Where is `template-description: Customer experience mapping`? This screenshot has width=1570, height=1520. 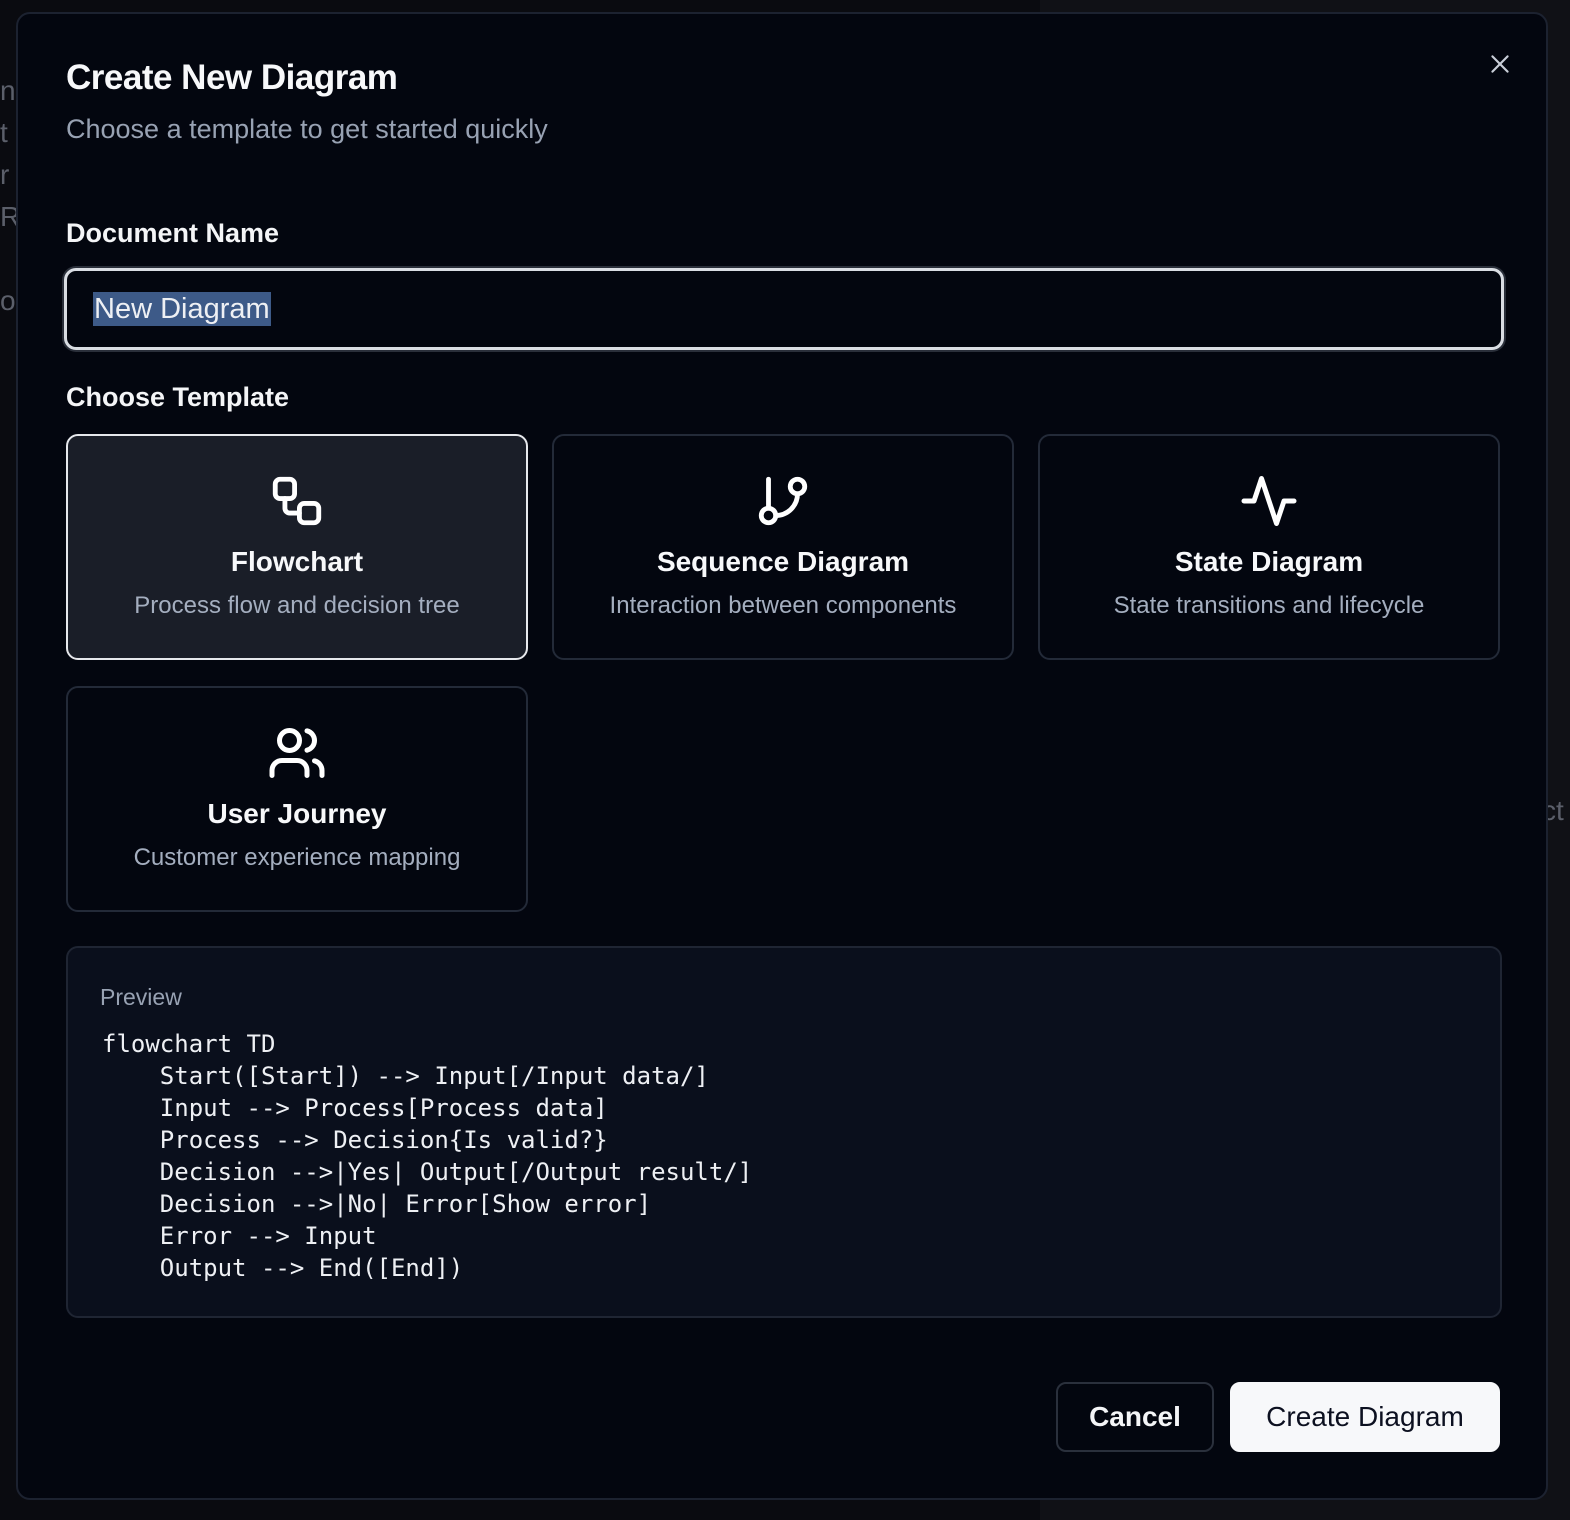
template-description: Customer experience mapping is located at coordinates (297, 857).